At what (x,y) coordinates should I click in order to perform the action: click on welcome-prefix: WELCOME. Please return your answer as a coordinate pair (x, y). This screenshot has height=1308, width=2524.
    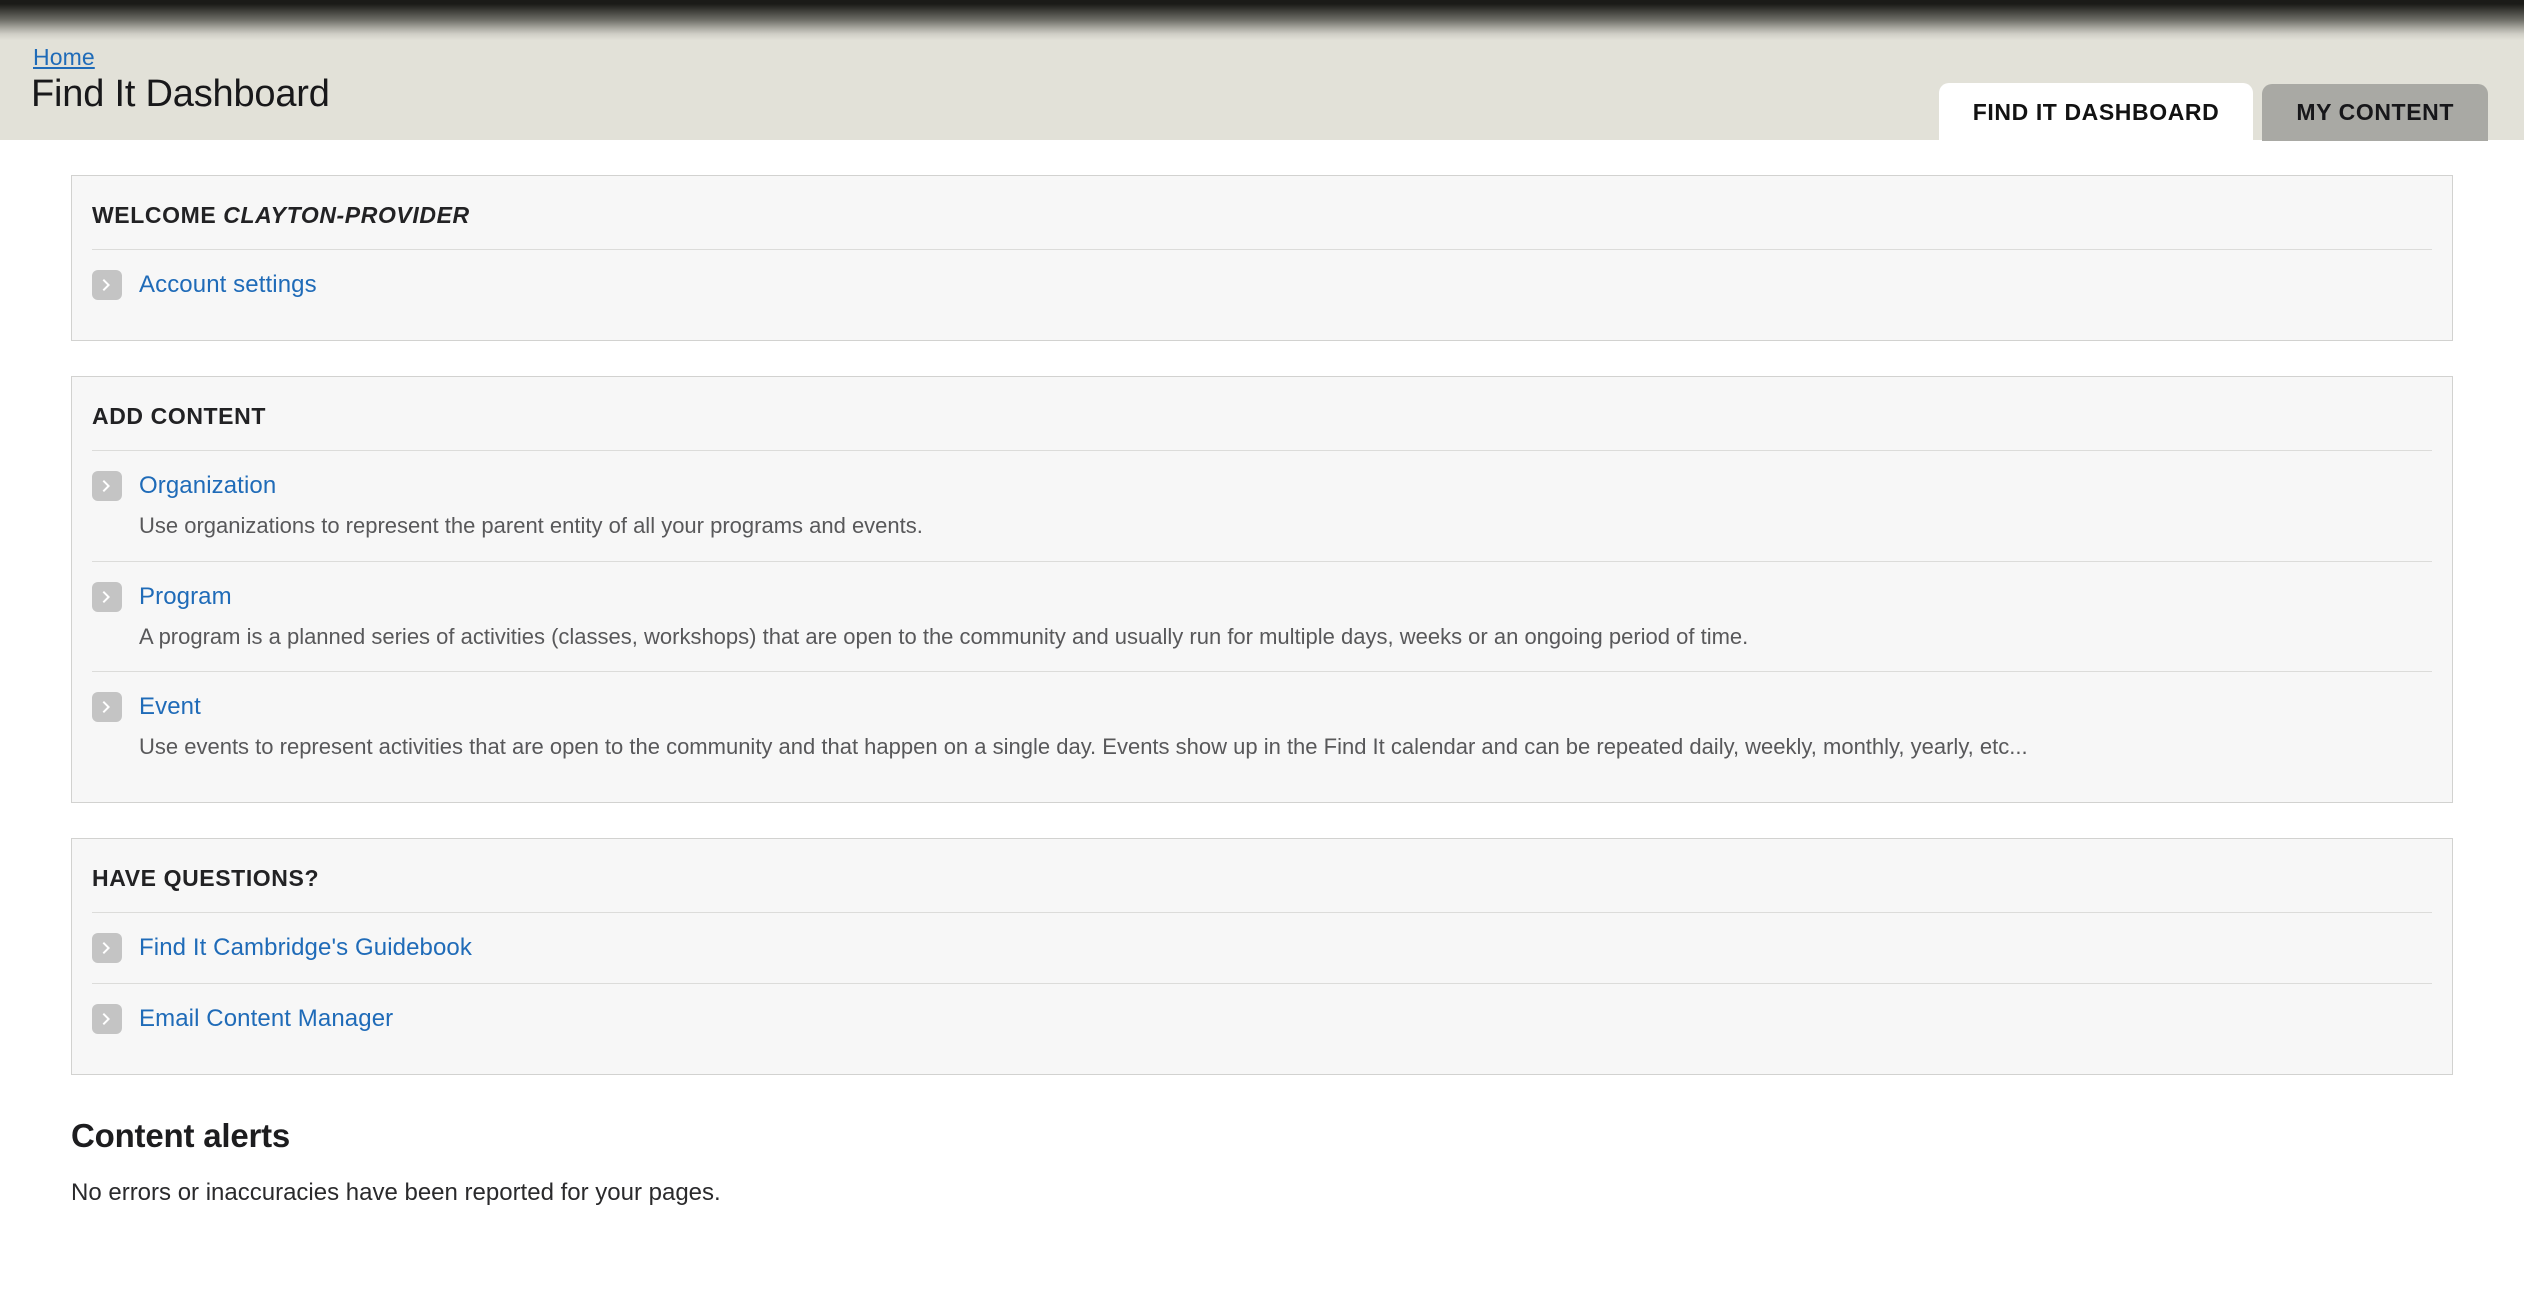
    Looking at the image, I should click on (158, 215).